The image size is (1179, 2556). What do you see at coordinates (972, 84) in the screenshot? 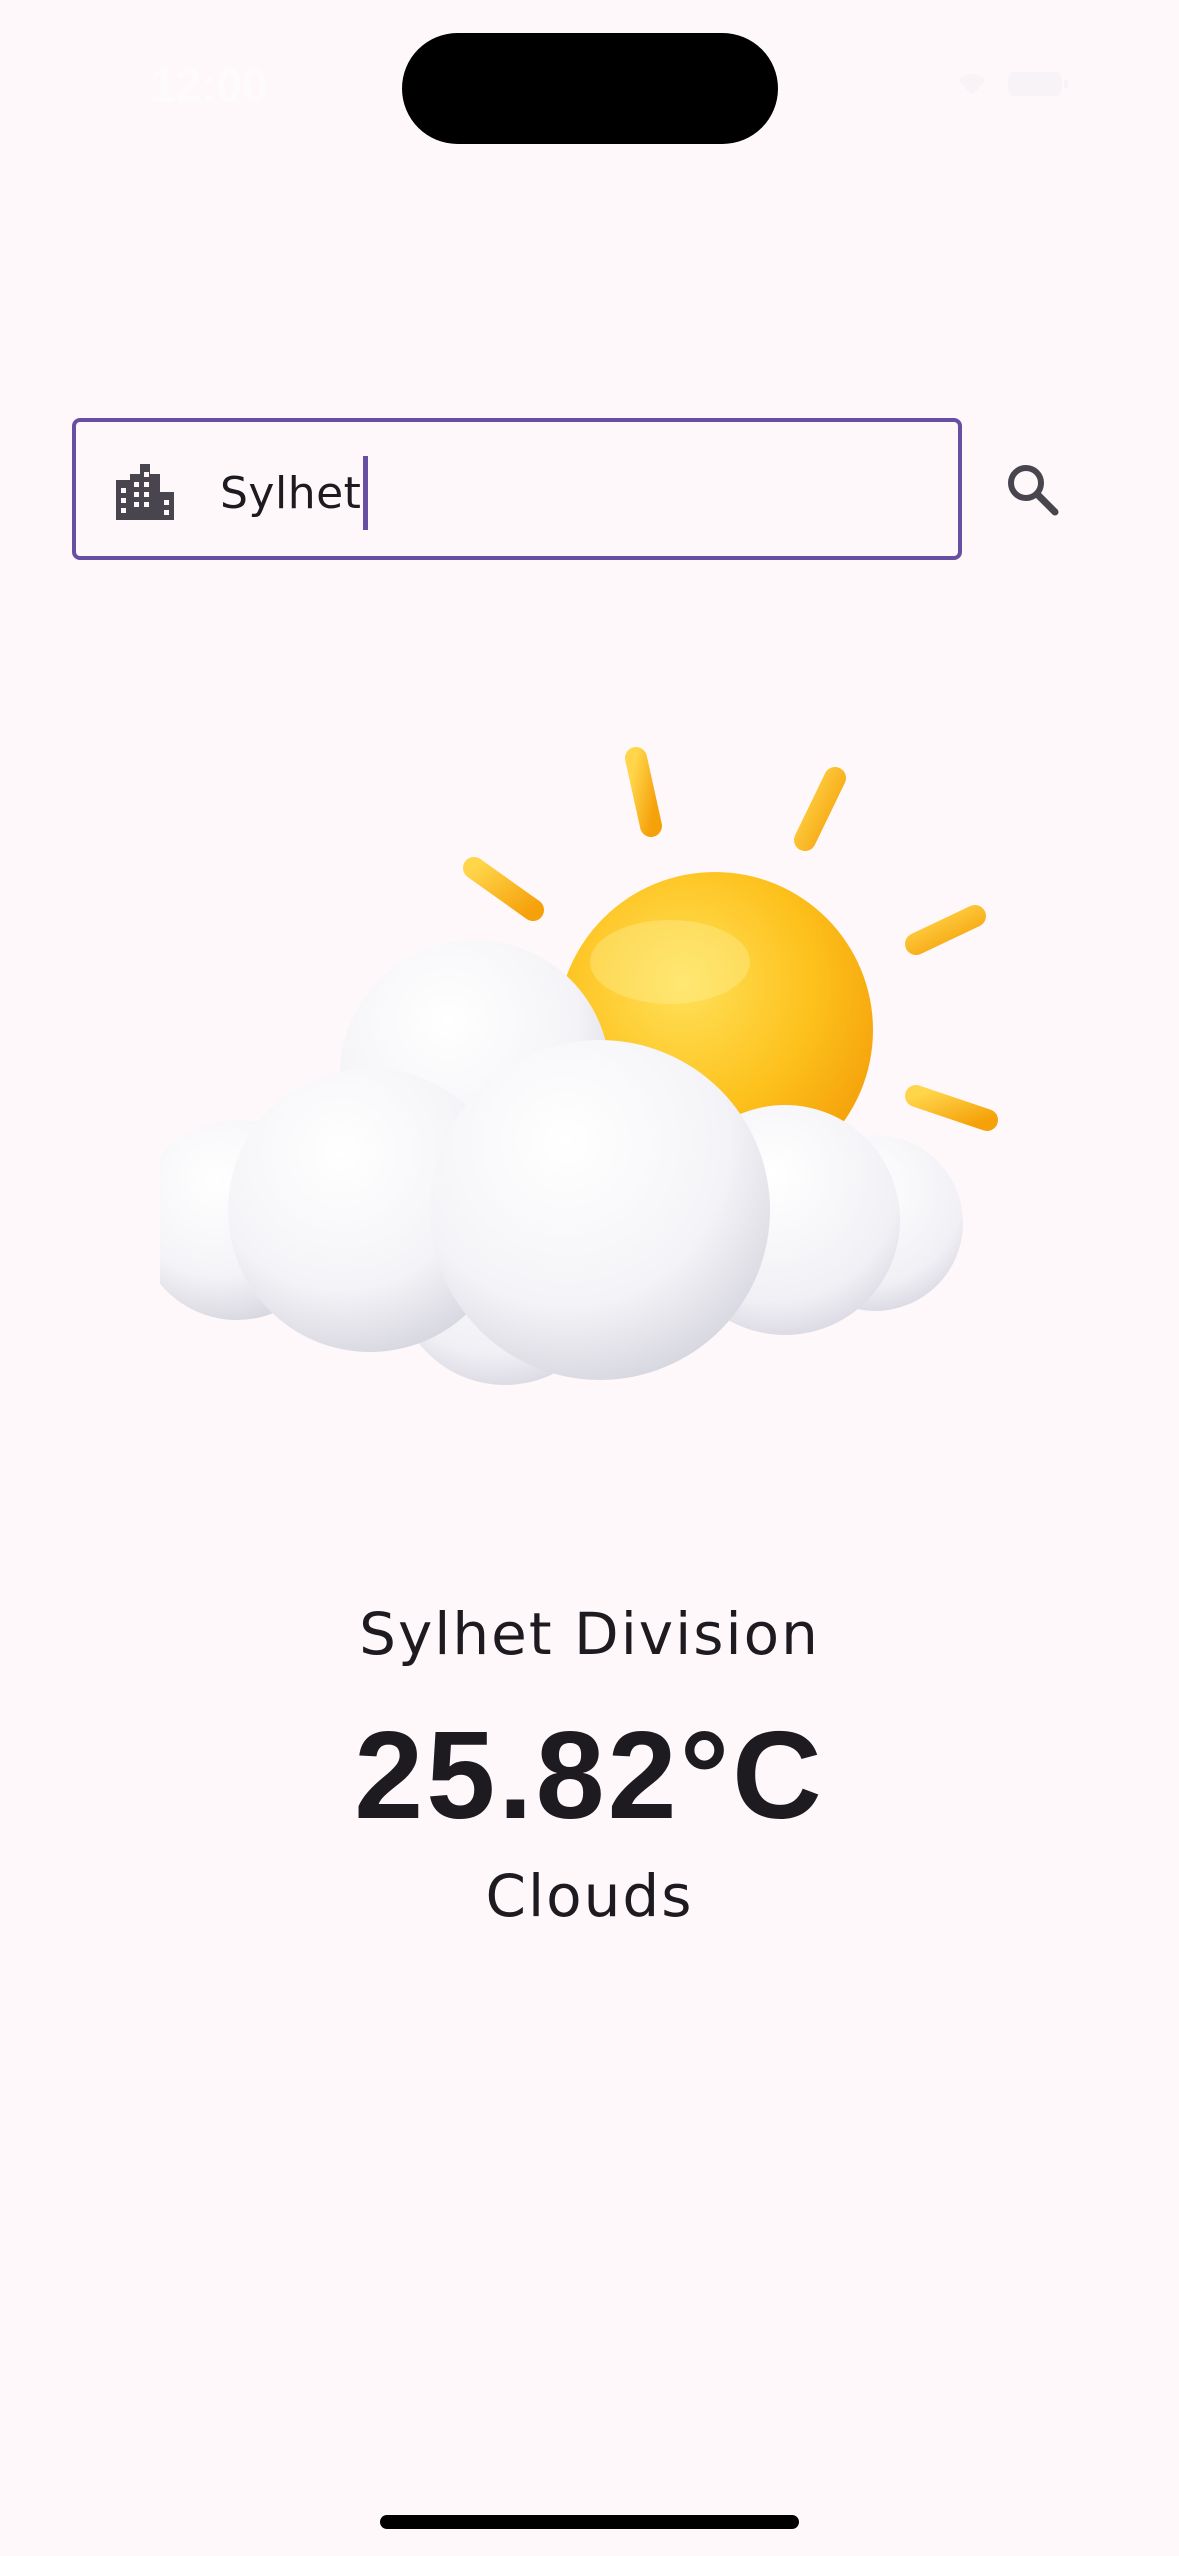
I see `wifi-icon` at bounding box center [972, 84].